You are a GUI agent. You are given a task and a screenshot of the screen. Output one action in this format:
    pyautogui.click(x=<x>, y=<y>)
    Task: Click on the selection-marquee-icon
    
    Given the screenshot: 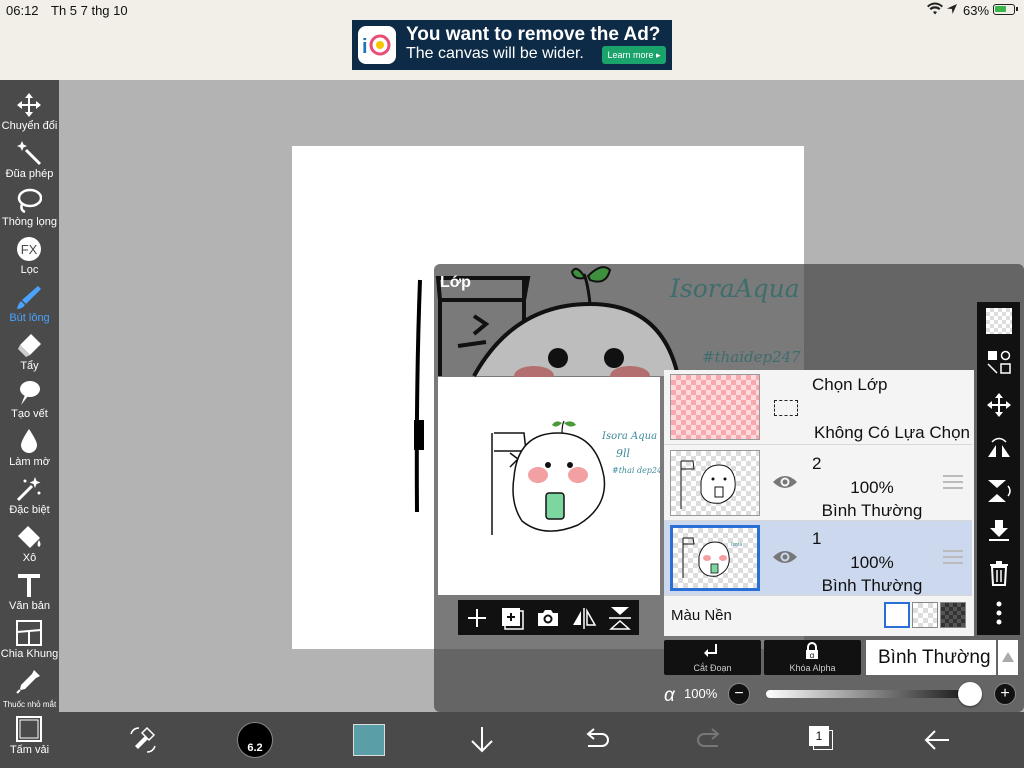 What is the action you would take?
    pyautogui.click(x=786, y=408)
    